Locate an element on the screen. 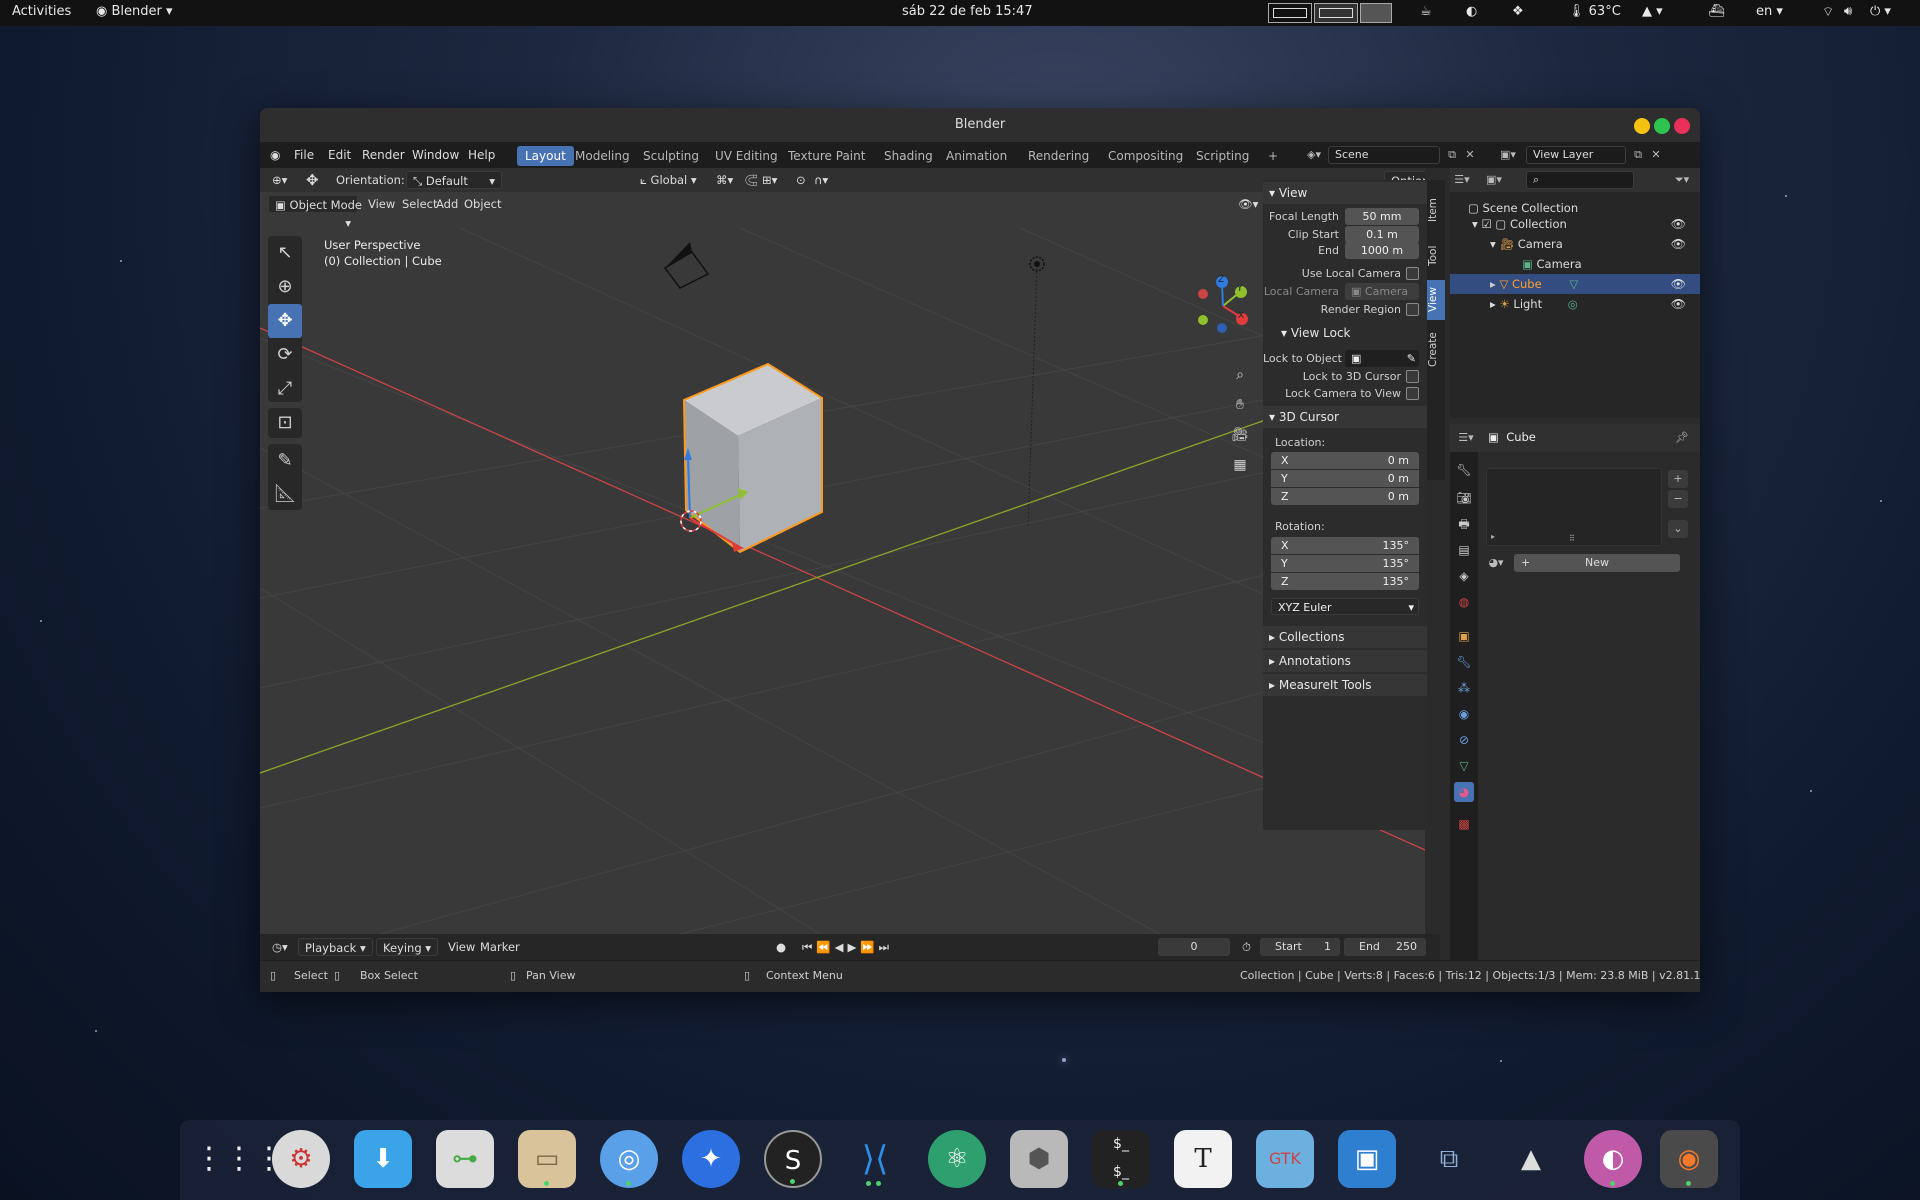 The height and width of the screenshot is (1200, 1920). annotations-panel-header: ▸ Annotations is located at coordinates (1345, 661).